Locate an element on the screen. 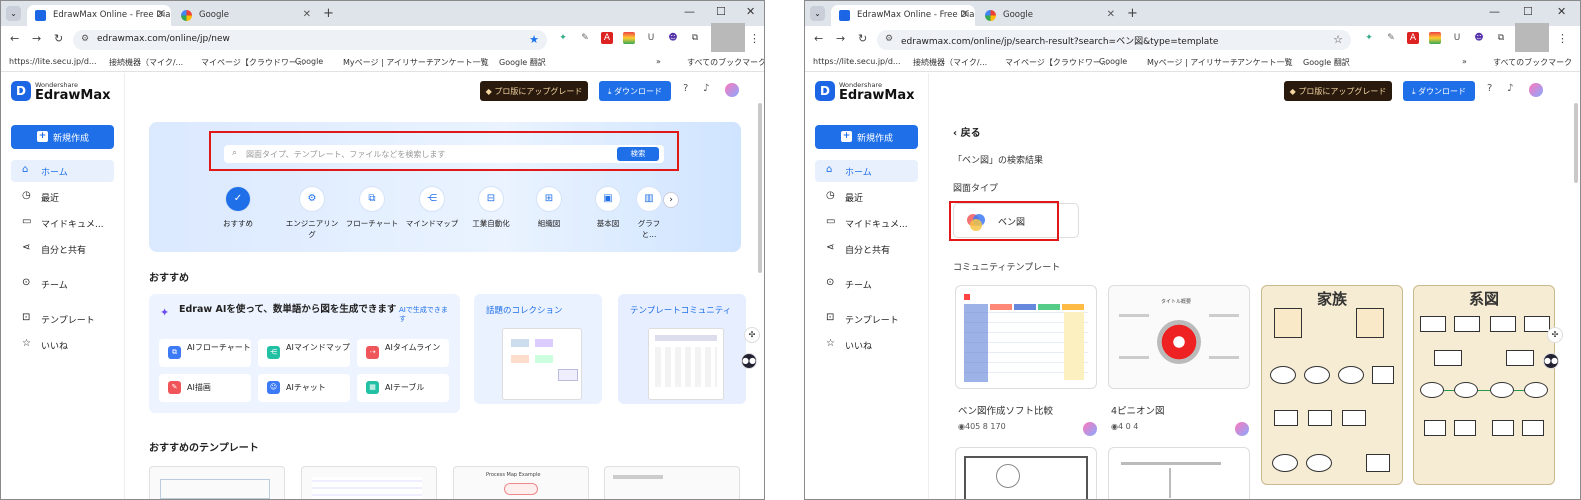 The width and height of the screenshot is (1581, 500). trending-collection-card: 話題のコレクション is located at coordinates (538, 349).